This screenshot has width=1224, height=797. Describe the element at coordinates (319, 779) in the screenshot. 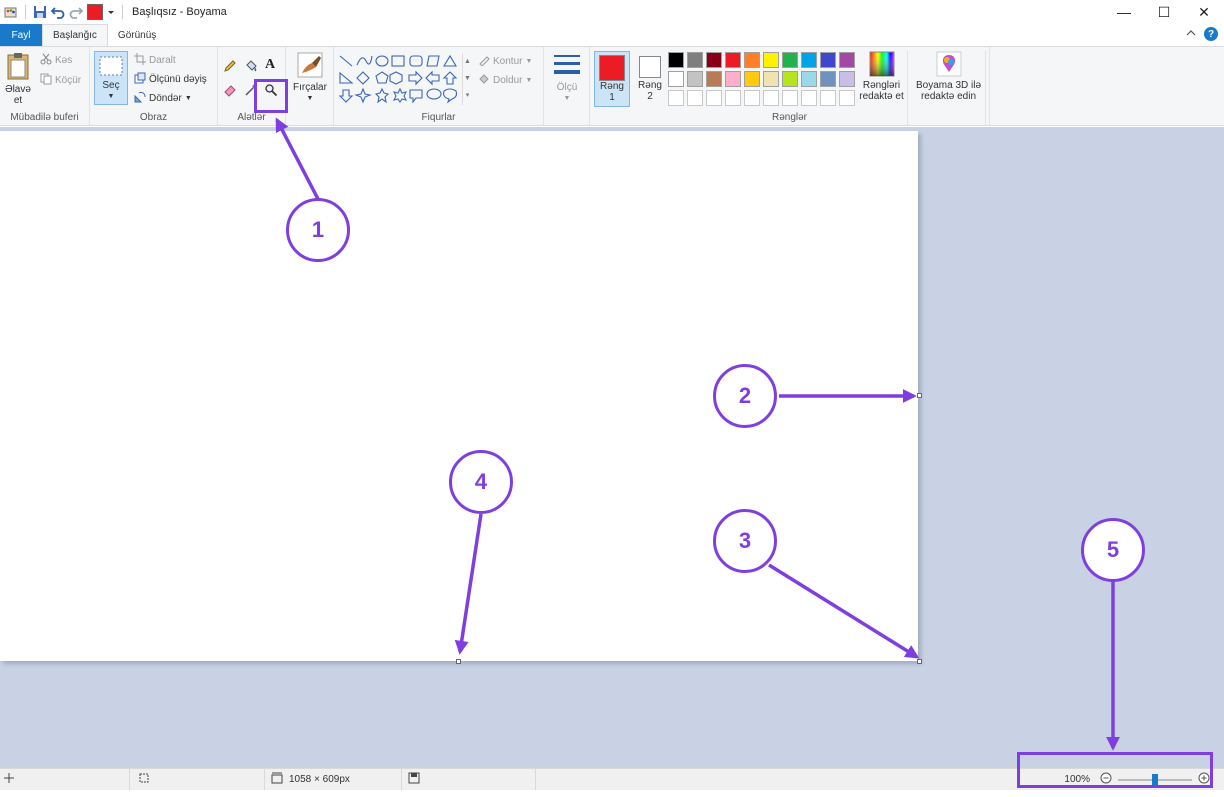

I see `canvas-dimensions: 1058 × 609px` at that location.